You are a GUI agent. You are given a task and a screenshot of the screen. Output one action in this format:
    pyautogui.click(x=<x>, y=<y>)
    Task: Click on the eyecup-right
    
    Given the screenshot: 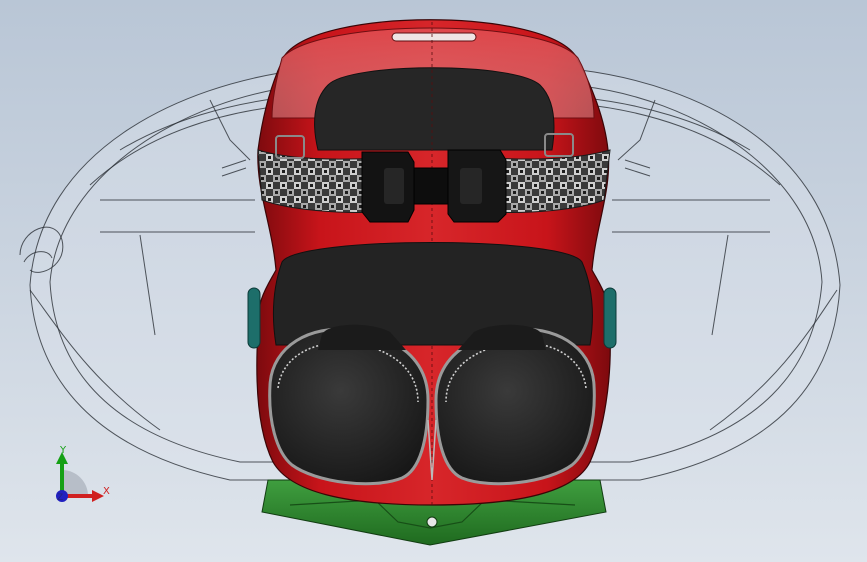 What is the action you would take?
    pyautogui.click(x=515, y=405)
    